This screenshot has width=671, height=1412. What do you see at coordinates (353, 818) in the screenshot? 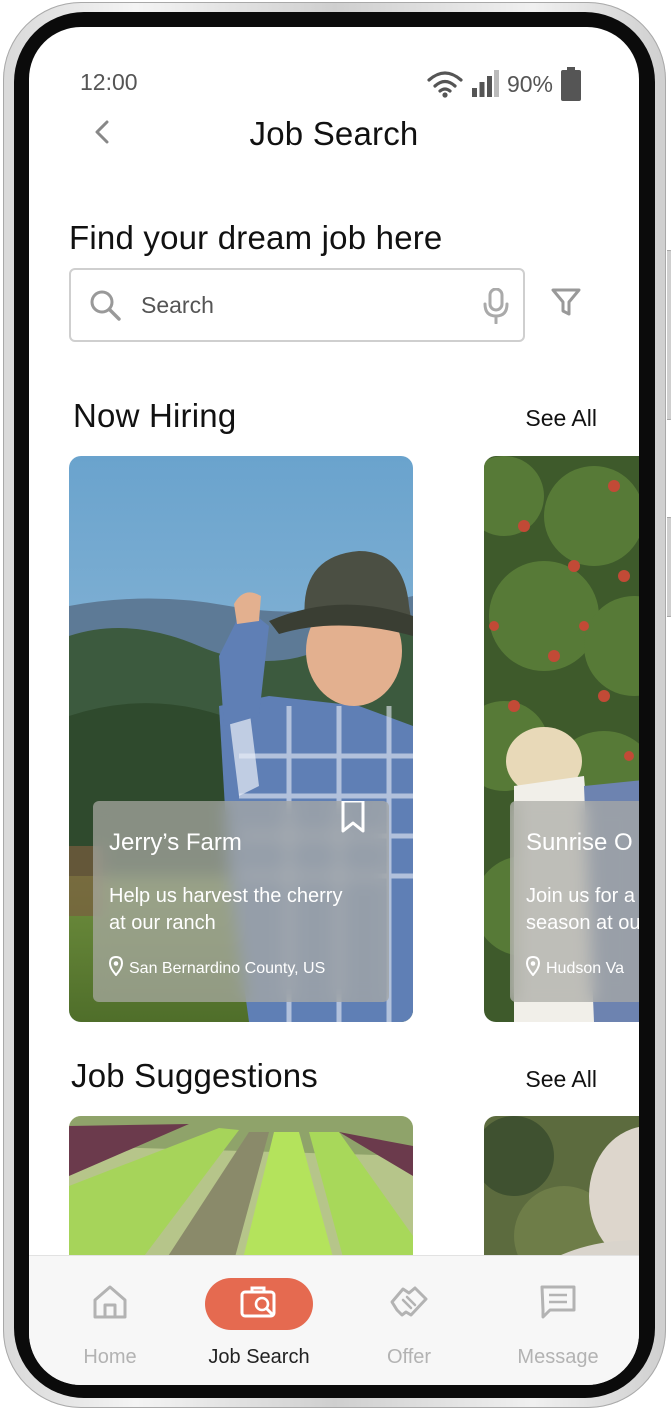
I see `bookmark-icon` at bounding box center [353, 818].